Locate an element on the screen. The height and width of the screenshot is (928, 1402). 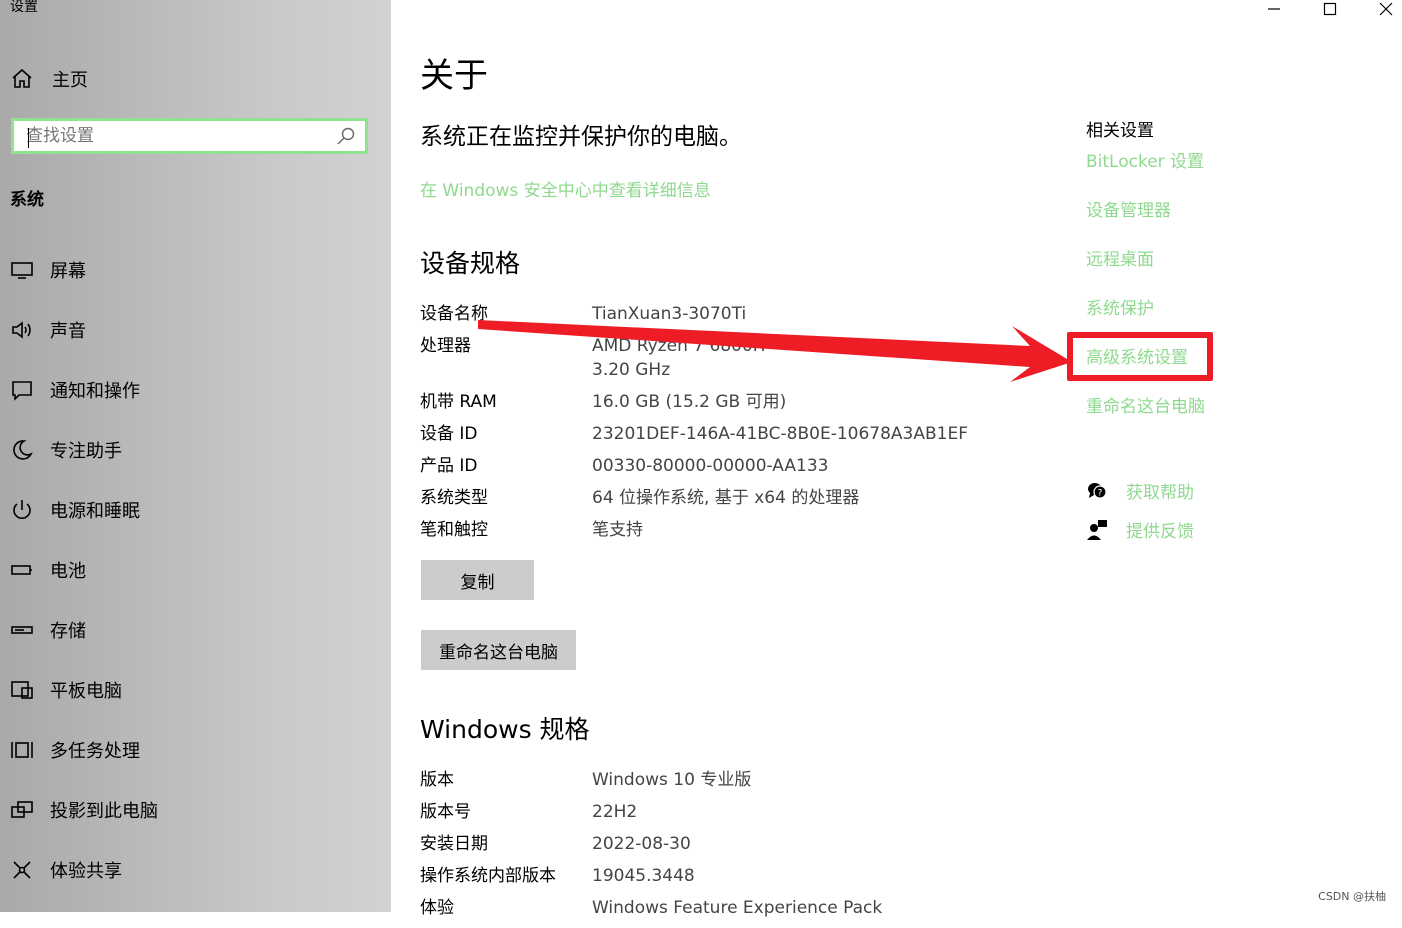
spec-value: 22H2 is located at coordinates (615, 812).